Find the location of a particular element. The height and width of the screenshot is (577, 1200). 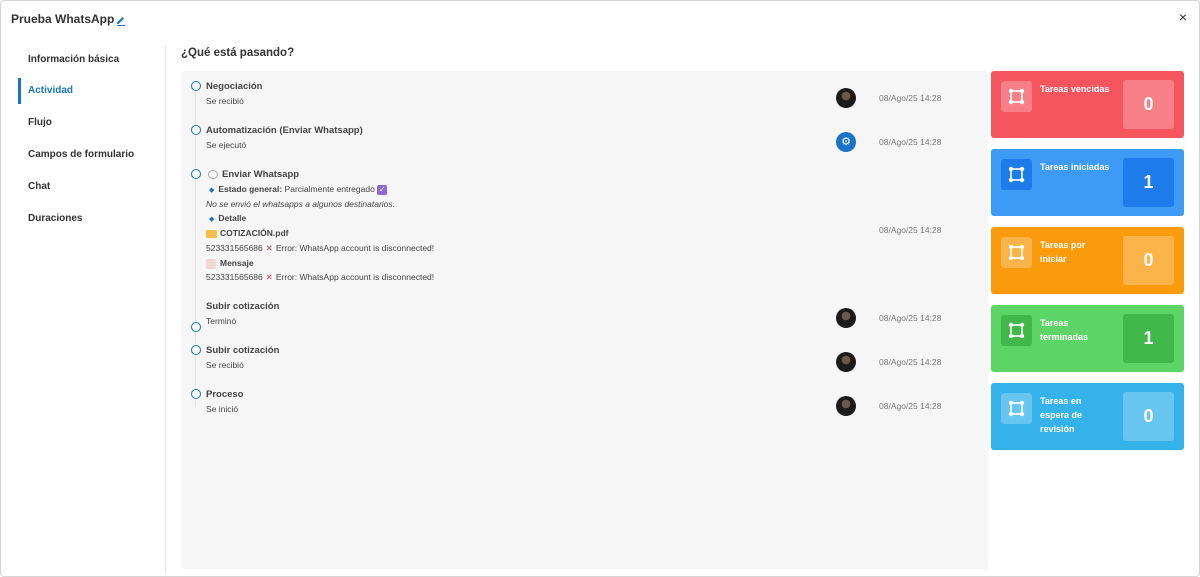

file-attachment: COTIZACIÓN.pdf is located at coordinates (247, 233).